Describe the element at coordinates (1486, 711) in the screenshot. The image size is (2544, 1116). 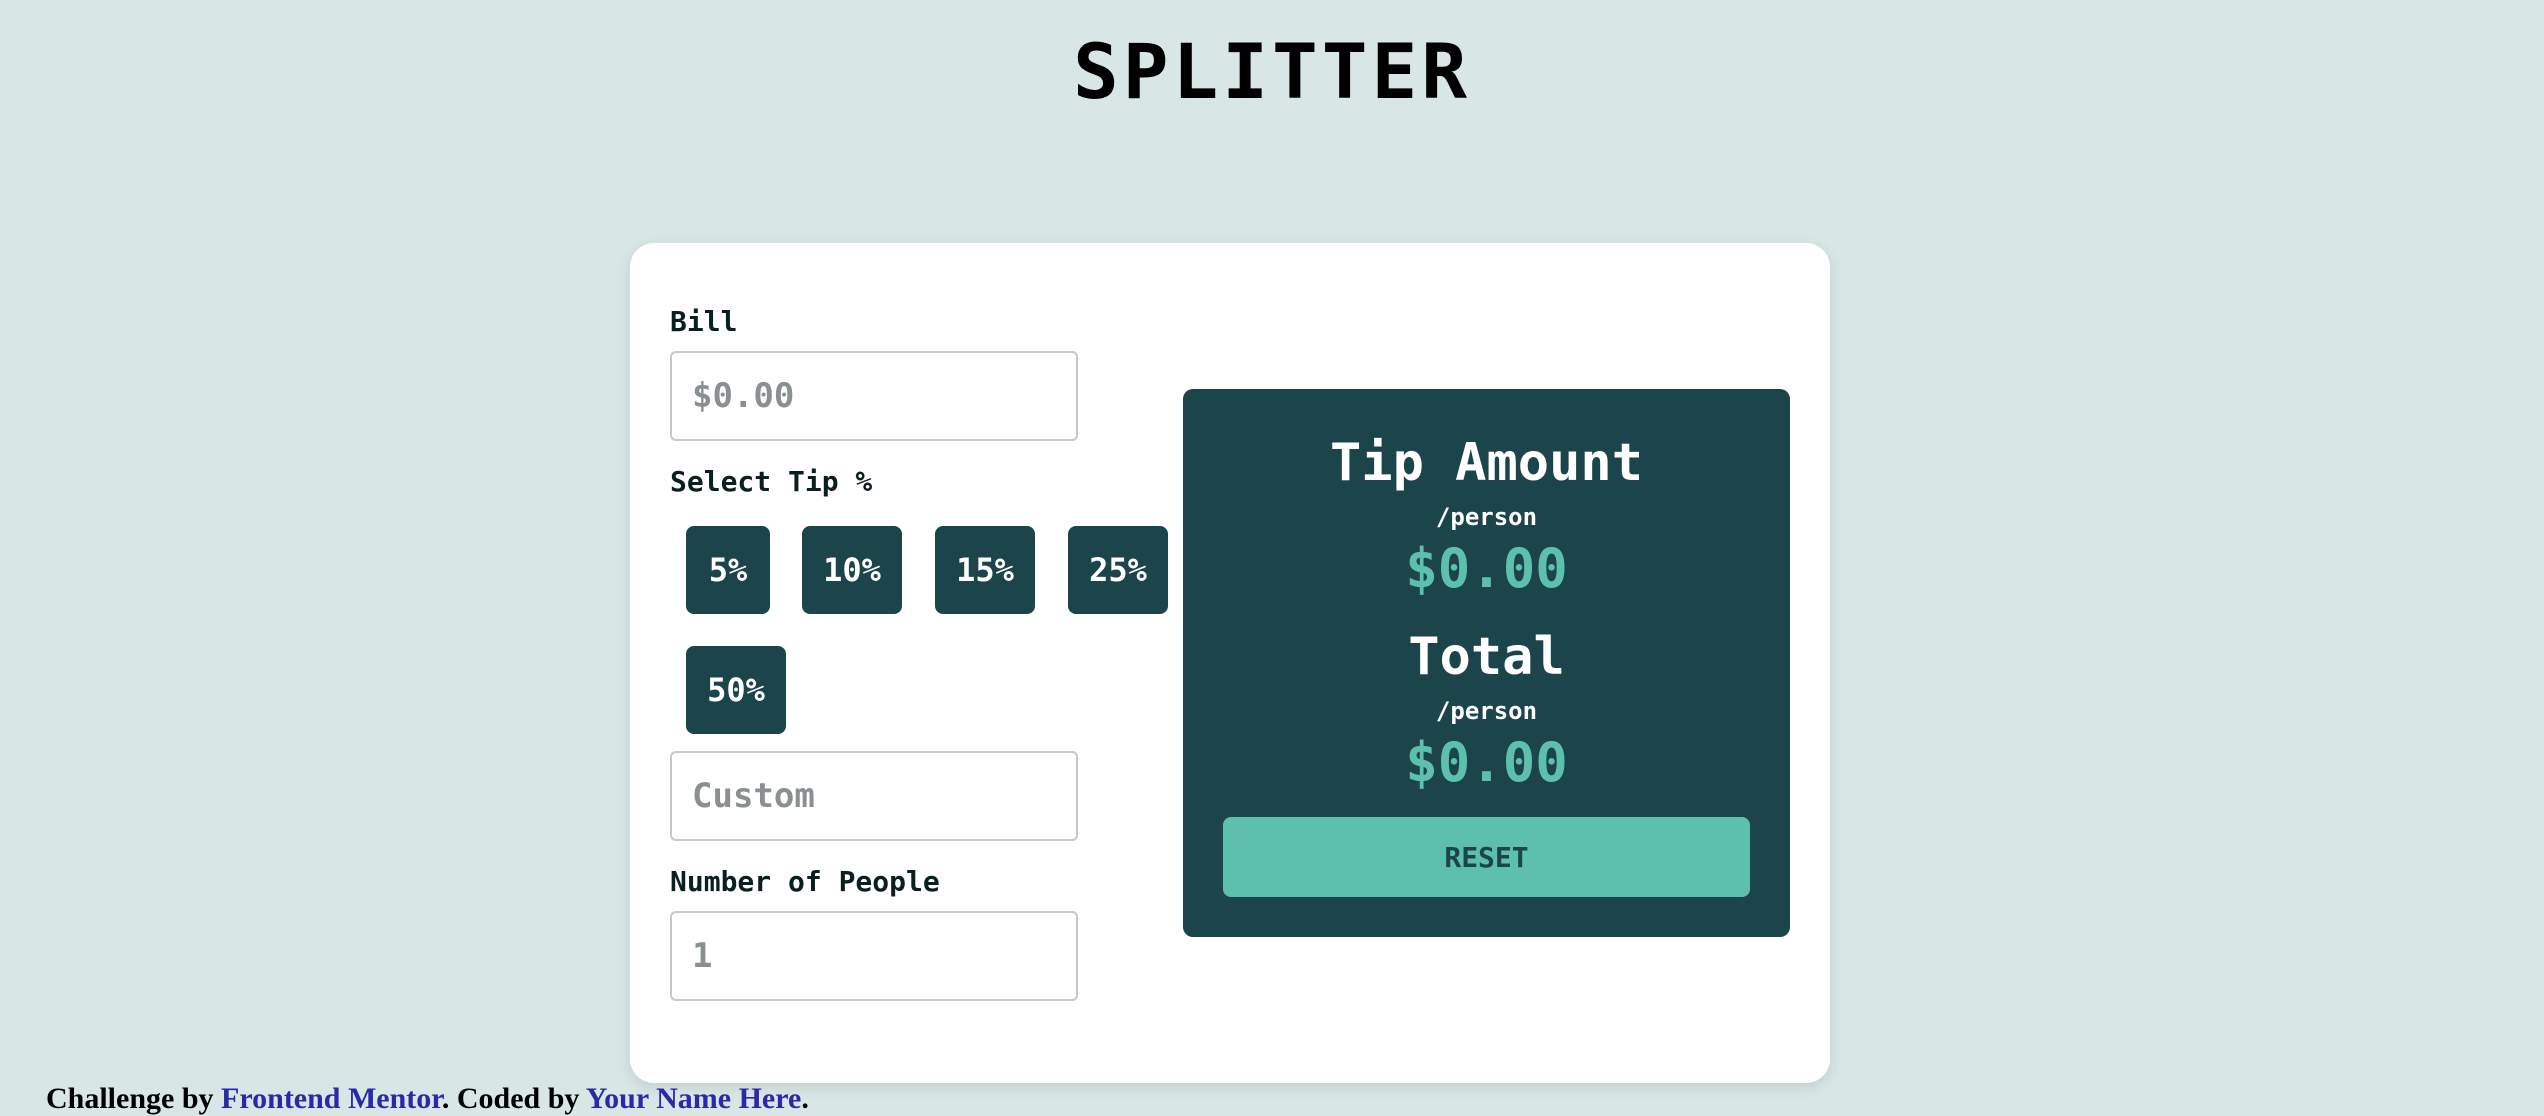
I see `total-per-person: /person` at that location.